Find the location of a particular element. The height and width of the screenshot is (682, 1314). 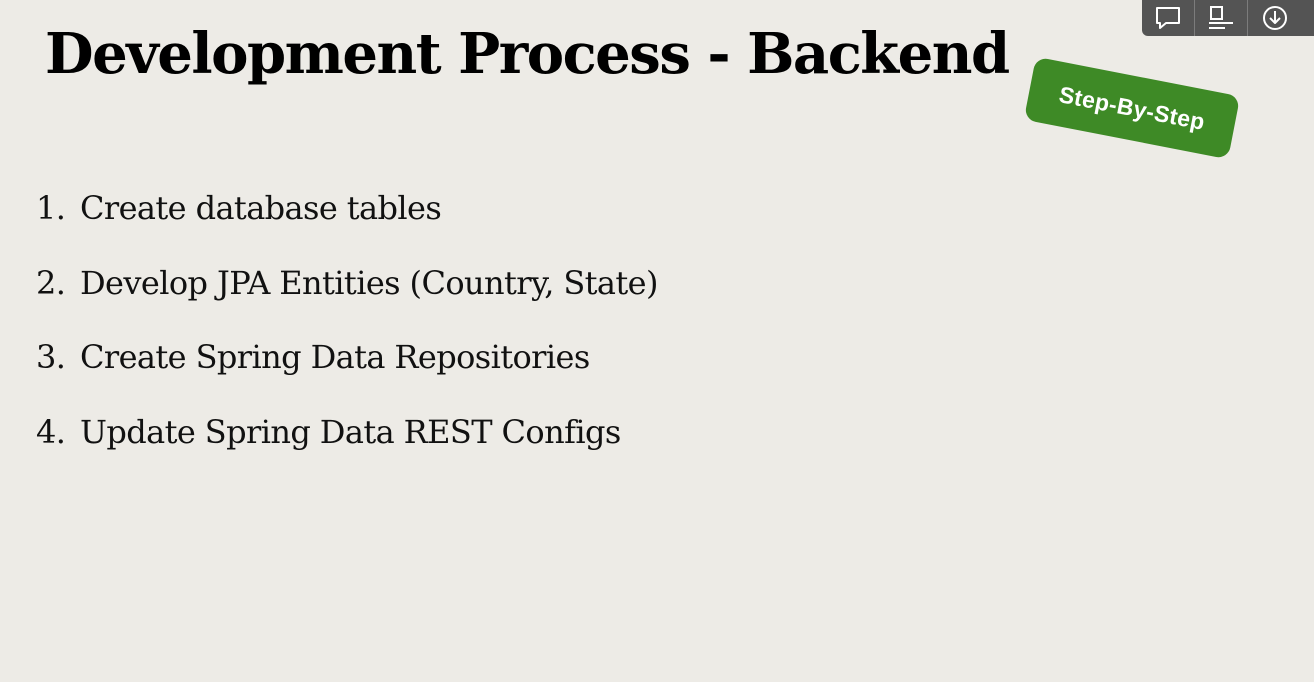

step-text: Create database tables is located at coordinates (261, 208).